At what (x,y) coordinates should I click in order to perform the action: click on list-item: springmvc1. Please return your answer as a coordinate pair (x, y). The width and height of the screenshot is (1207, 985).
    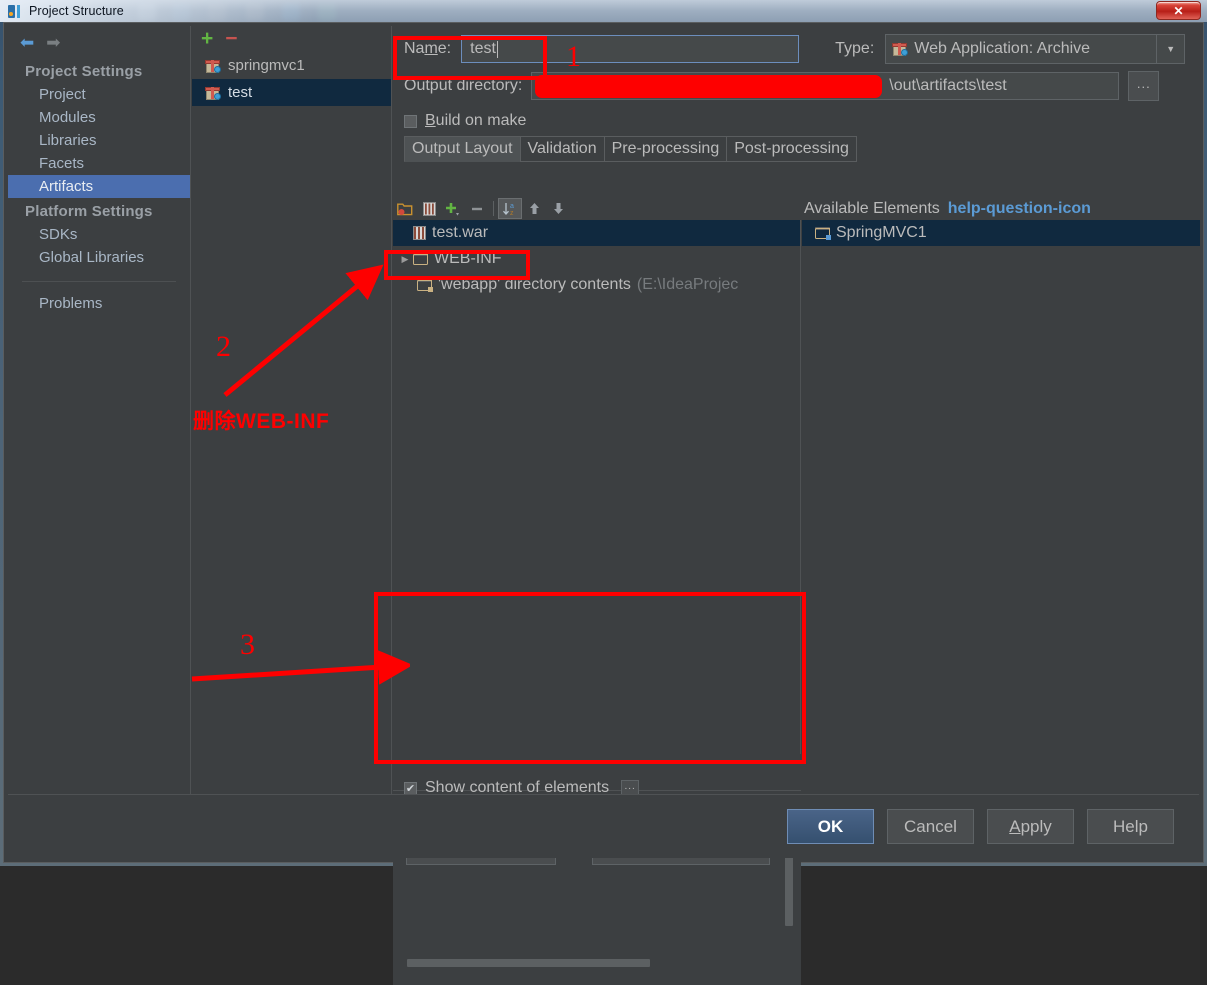
    Looking at the image, I should click on (291, 65).